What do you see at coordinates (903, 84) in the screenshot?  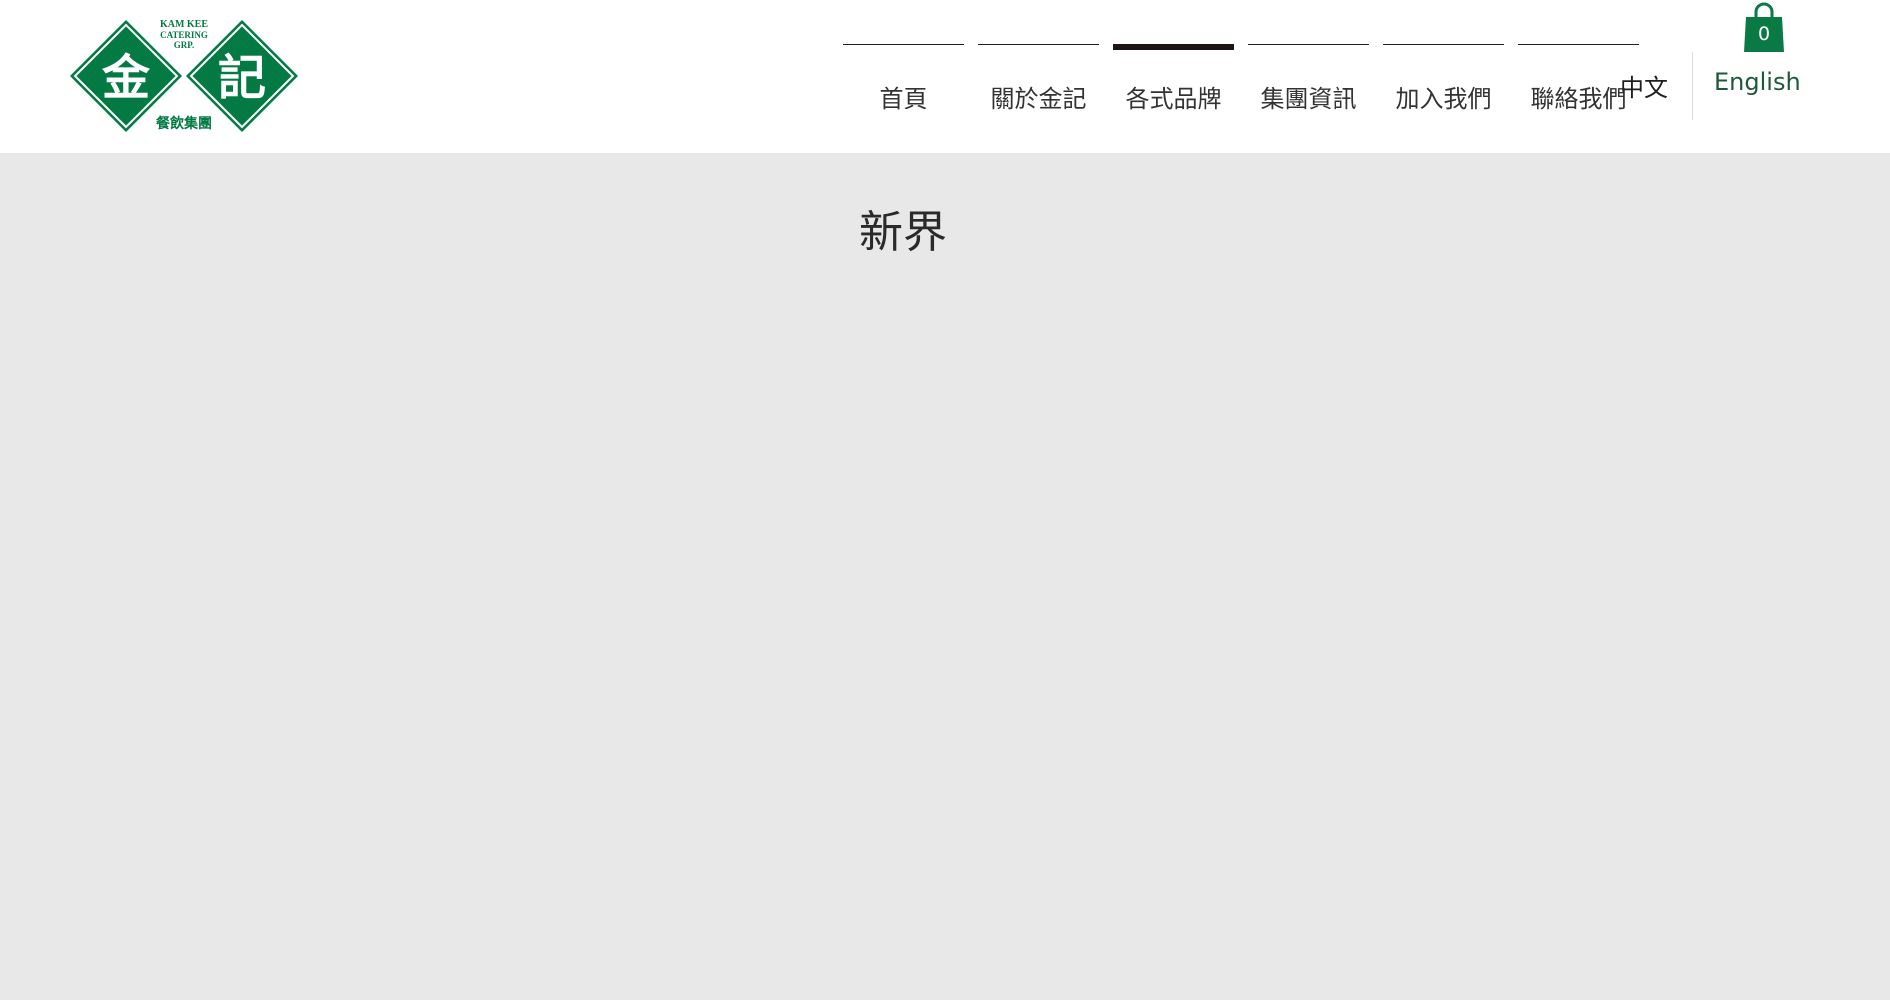 I see `nav-item-home: 首頁` at bounding box center [903, 84].